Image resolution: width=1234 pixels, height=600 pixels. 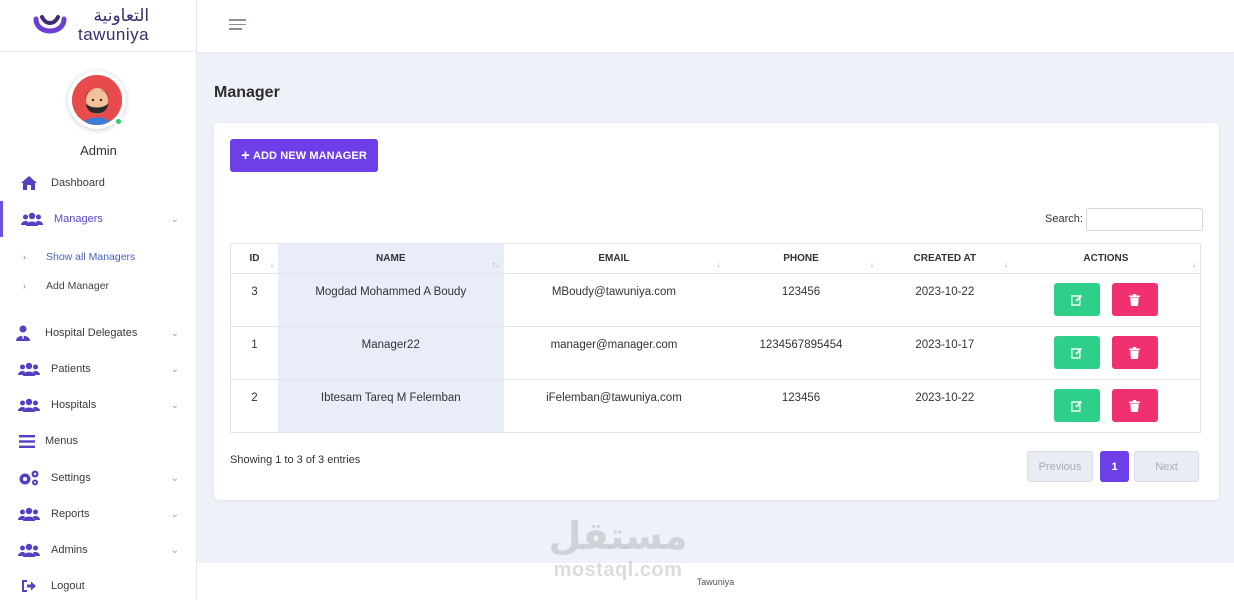 I want to click on add-new-manager-button: + ADD NEW MANAGER, so click(x=304, y=155).